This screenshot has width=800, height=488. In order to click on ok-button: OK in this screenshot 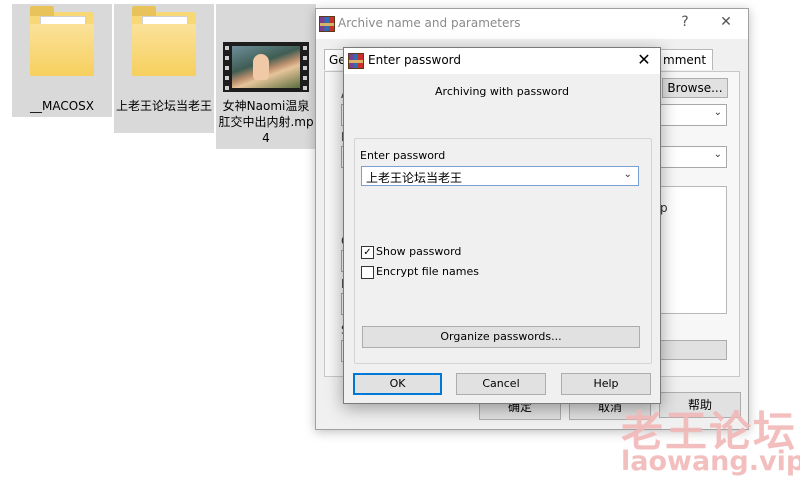, I will do `click(397, 384)`.